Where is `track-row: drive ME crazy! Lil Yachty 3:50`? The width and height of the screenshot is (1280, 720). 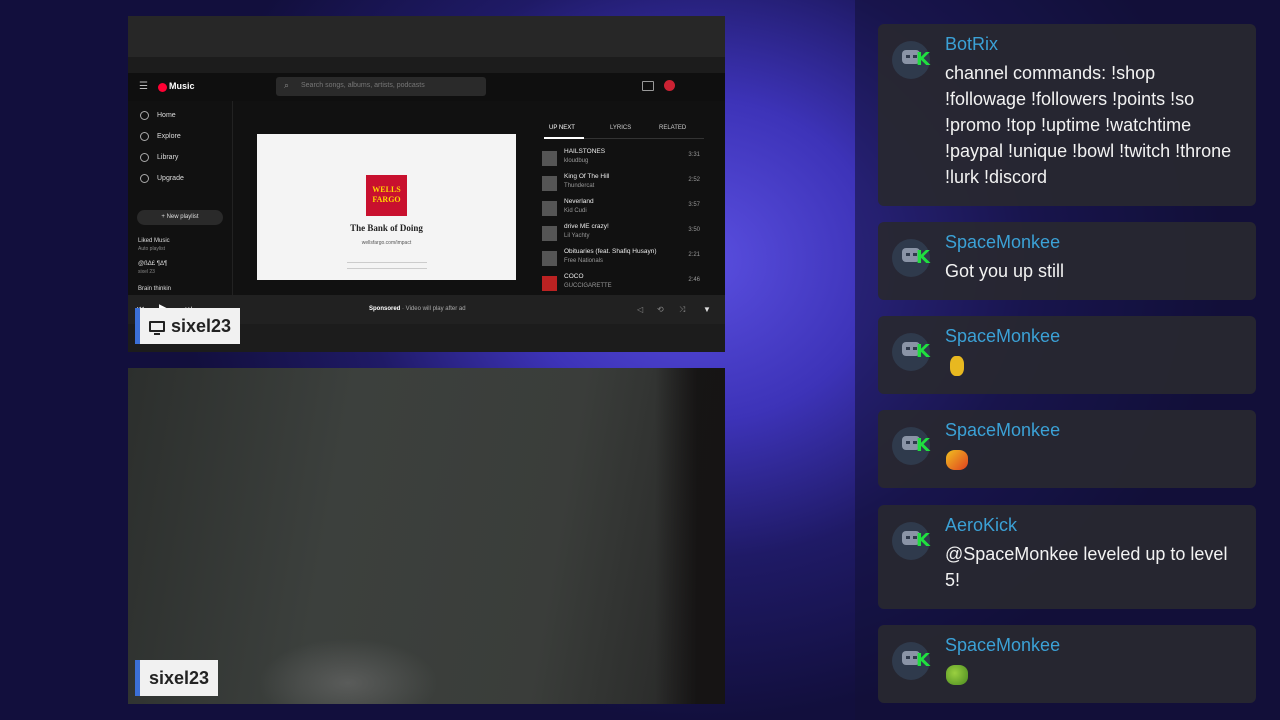 track-row: drive ME crazy! Lil Yachty 3:50 is located at coordinates (621, 233).